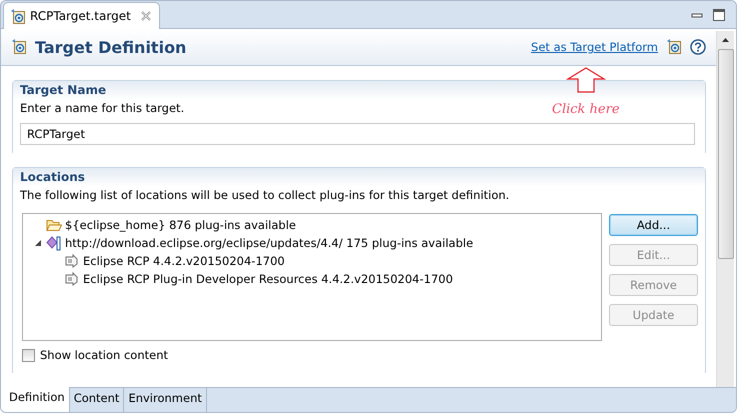 The width and height of the screenshot is (739, 416). Describe the element at coordinates (725, 40) in the screenshot. I see `scroll-up-icon` at that location.